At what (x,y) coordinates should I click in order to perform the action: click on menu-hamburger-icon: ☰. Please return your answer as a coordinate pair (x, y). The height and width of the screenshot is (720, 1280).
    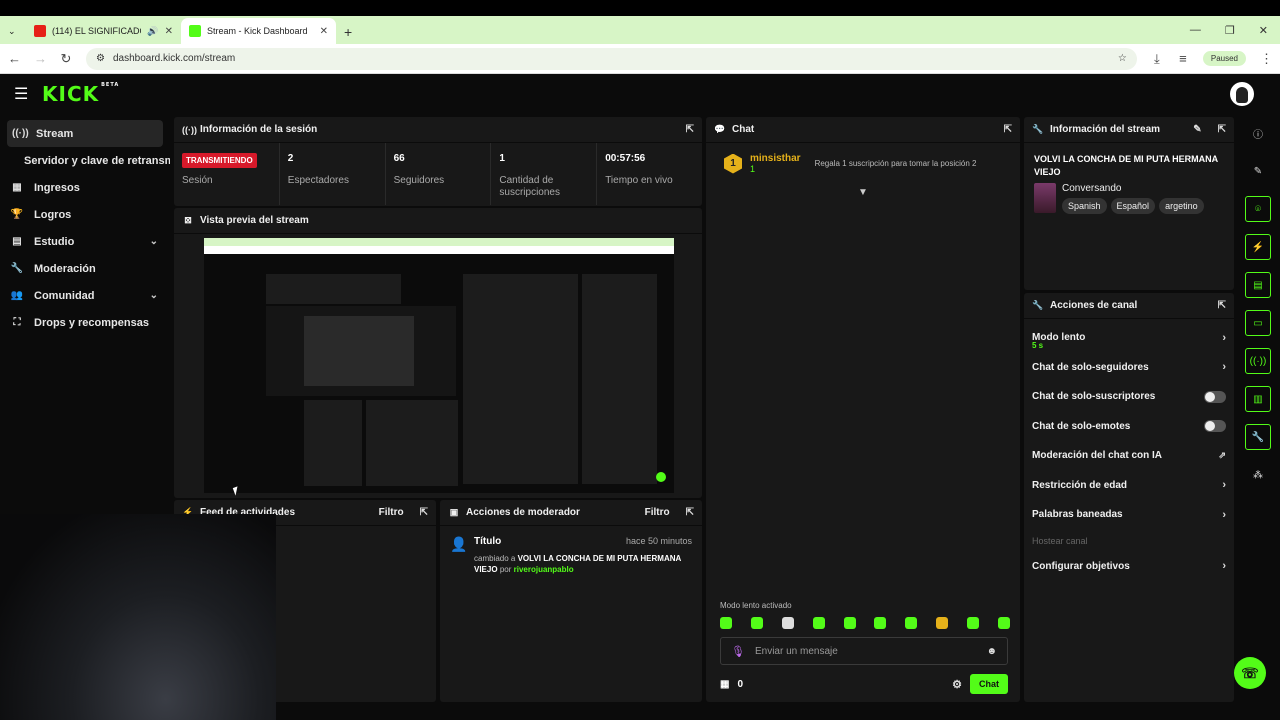
    Looking at the image, I should click on (27, 94).